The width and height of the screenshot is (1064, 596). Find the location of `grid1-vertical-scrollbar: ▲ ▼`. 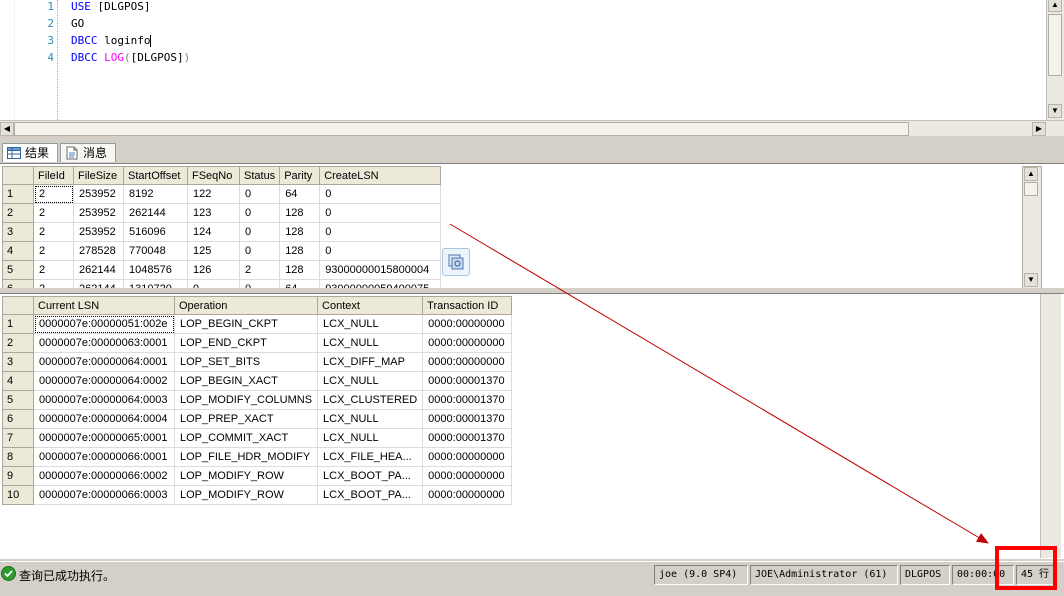

grid1-vertical-scrollbar: ▲ ▼ is located at coordinates (1032, 227).